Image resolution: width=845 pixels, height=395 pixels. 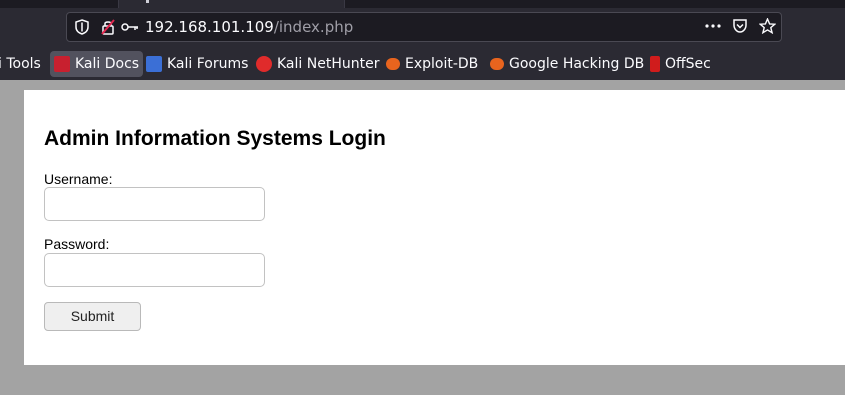 I want to click on url-bar: 192.168.101.109/index.php, so click(x=424, y=27).